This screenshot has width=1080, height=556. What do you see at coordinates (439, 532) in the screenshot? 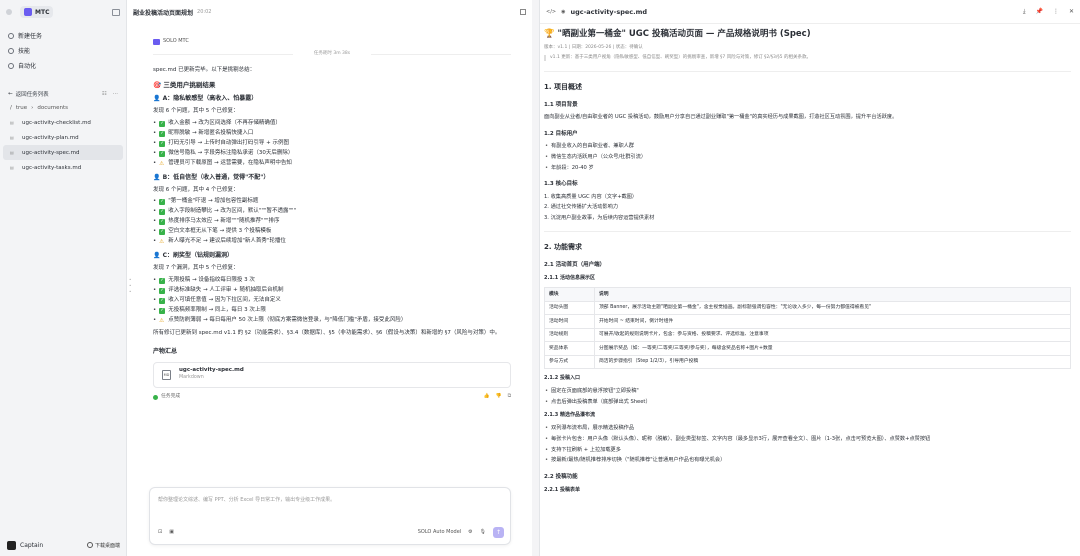
I see `model-selector: SOLO Auto Model` at bounding box center [439, 532].